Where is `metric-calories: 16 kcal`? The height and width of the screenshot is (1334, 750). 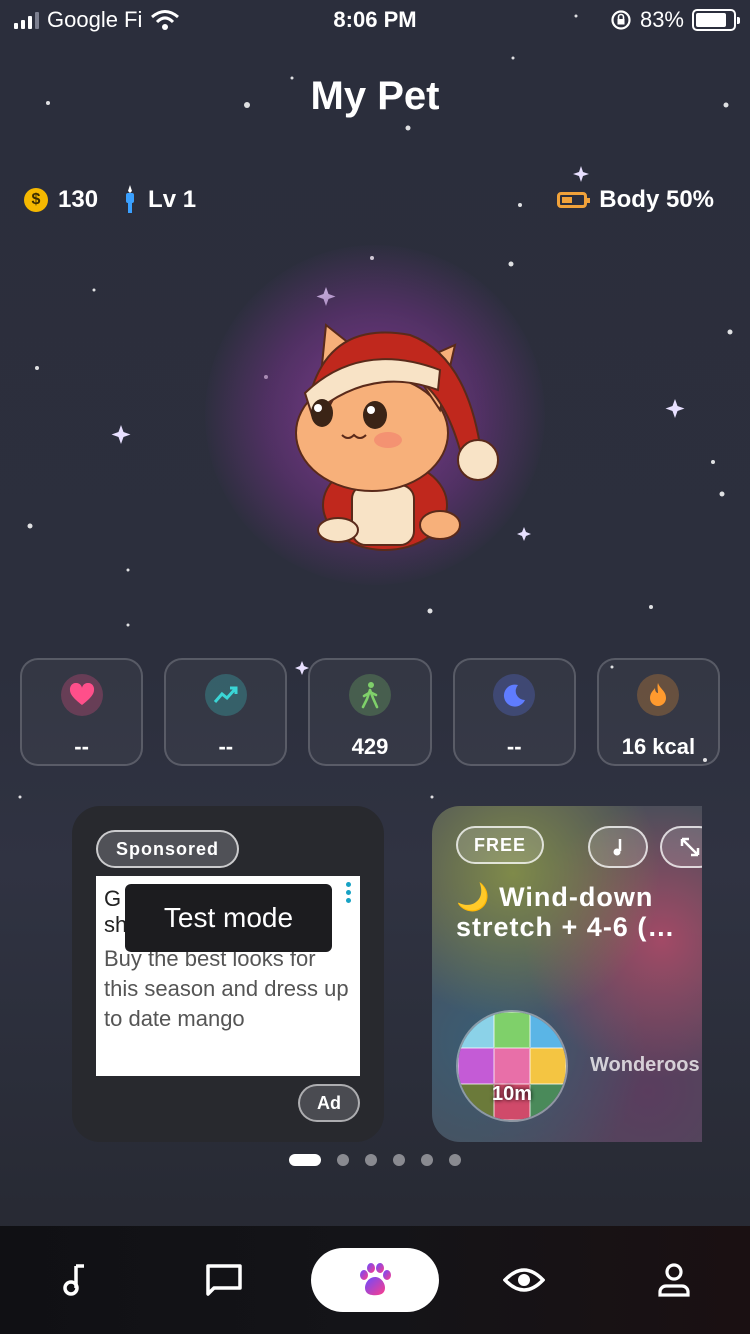
metric-calories: 16 kcal is located at coordinates (658, 712).